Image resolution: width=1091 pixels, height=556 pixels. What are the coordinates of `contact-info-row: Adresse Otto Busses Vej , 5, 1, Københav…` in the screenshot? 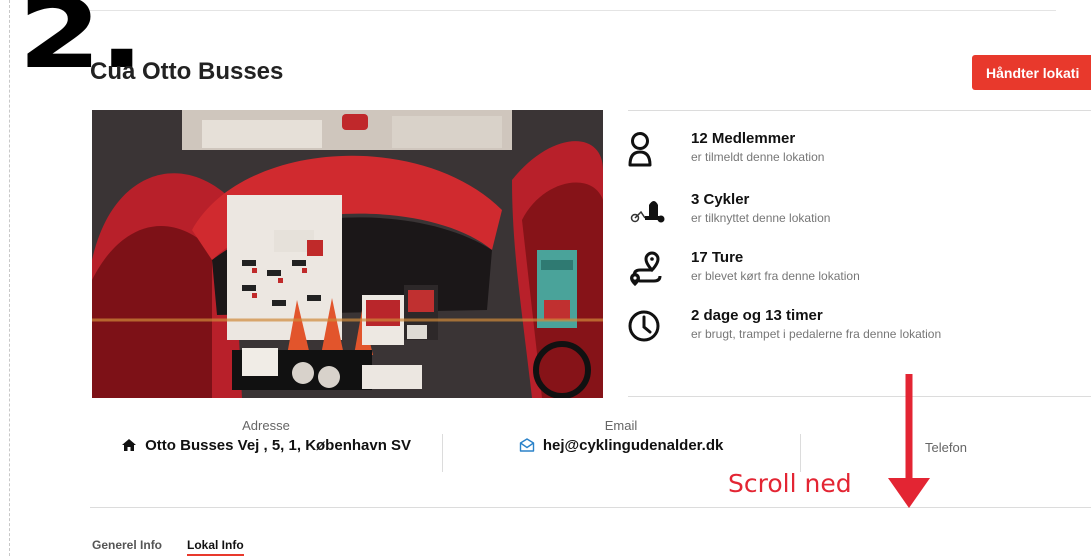 It's located at (590, 448).